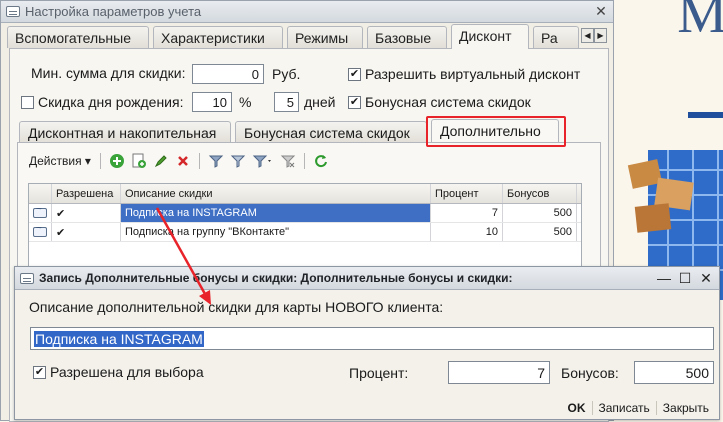  What do you see at coordinates (556, 37) in the screenshot?
I see `tab-more: Ра` at bounding box center [556, 37].